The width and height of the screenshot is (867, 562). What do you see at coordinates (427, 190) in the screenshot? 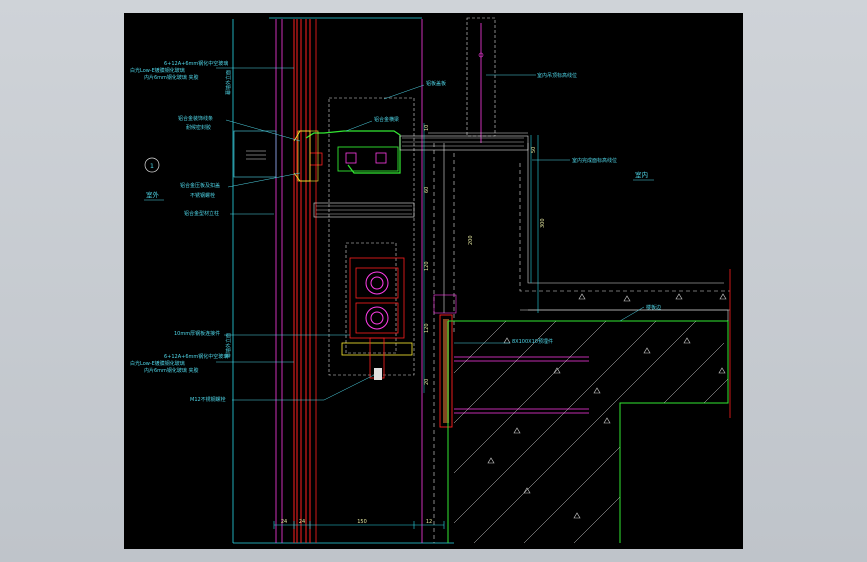
I see `dimension-right-5: 60` at bounding box center [427, 190].